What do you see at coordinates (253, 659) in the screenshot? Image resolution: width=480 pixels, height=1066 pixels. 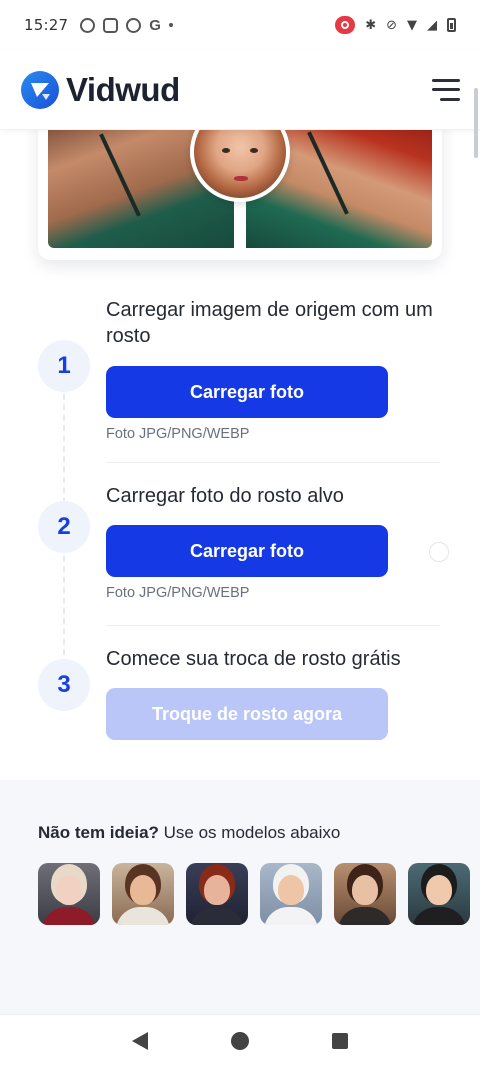 I see `step-title: Comece sua troca de rosto grátis` at bounding box center [253, 659].